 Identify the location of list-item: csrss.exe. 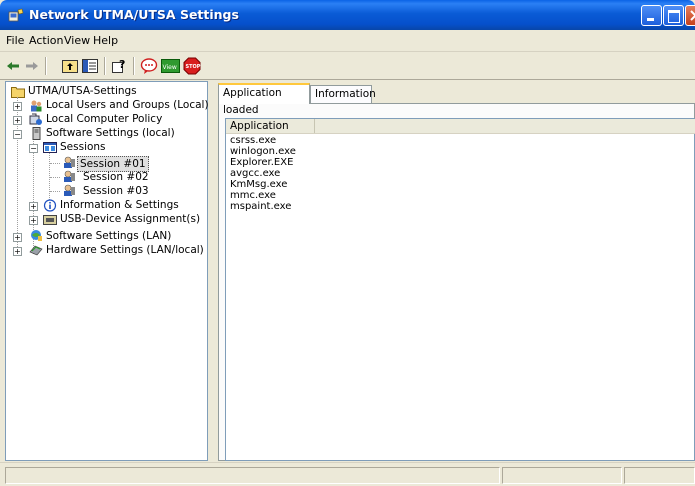
(253, 140).